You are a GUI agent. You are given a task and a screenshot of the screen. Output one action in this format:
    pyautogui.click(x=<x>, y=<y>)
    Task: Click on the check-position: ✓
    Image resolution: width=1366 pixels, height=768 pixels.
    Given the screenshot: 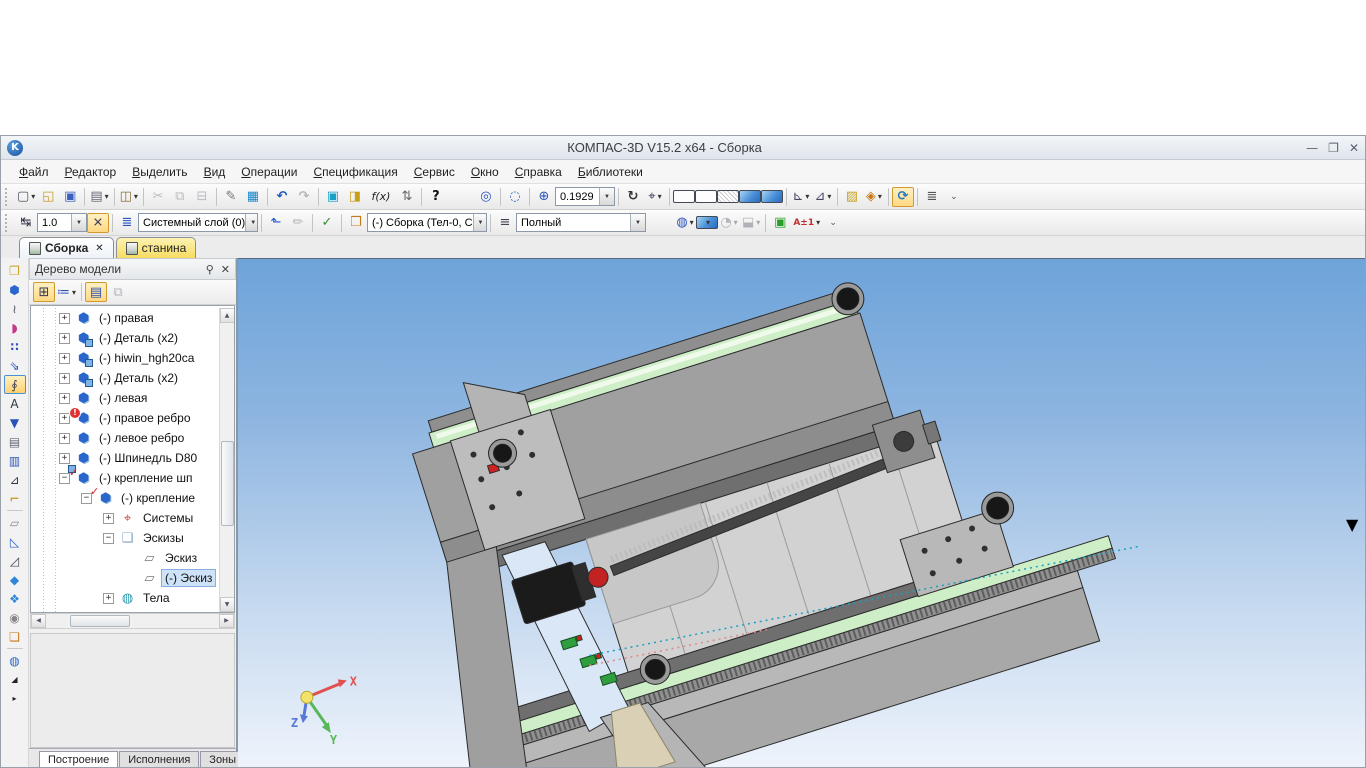 What is the action you would take?
    pyautogui.click(x=327, y=223)
    